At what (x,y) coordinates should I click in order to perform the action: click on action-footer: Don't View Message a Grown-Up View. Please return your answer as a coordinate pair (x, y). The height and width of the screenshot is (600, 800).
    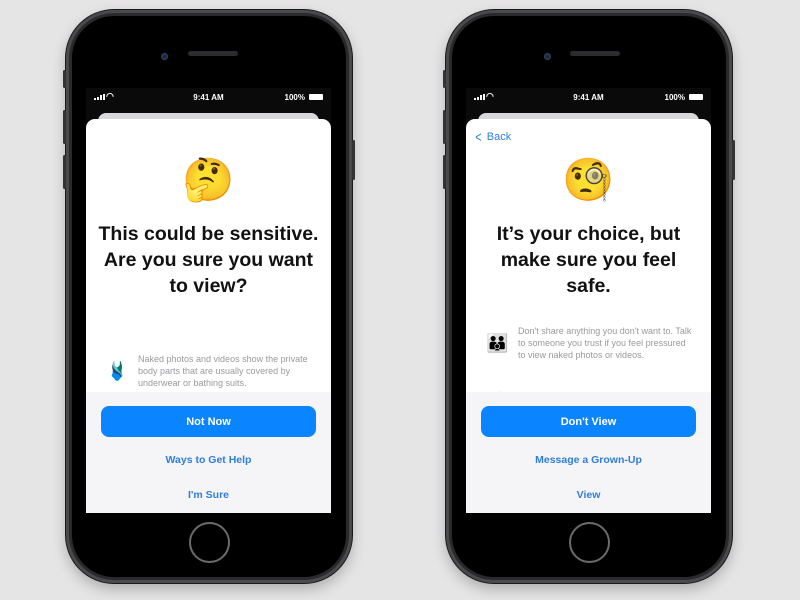
    Looking at the image, I should click on (588, 452).